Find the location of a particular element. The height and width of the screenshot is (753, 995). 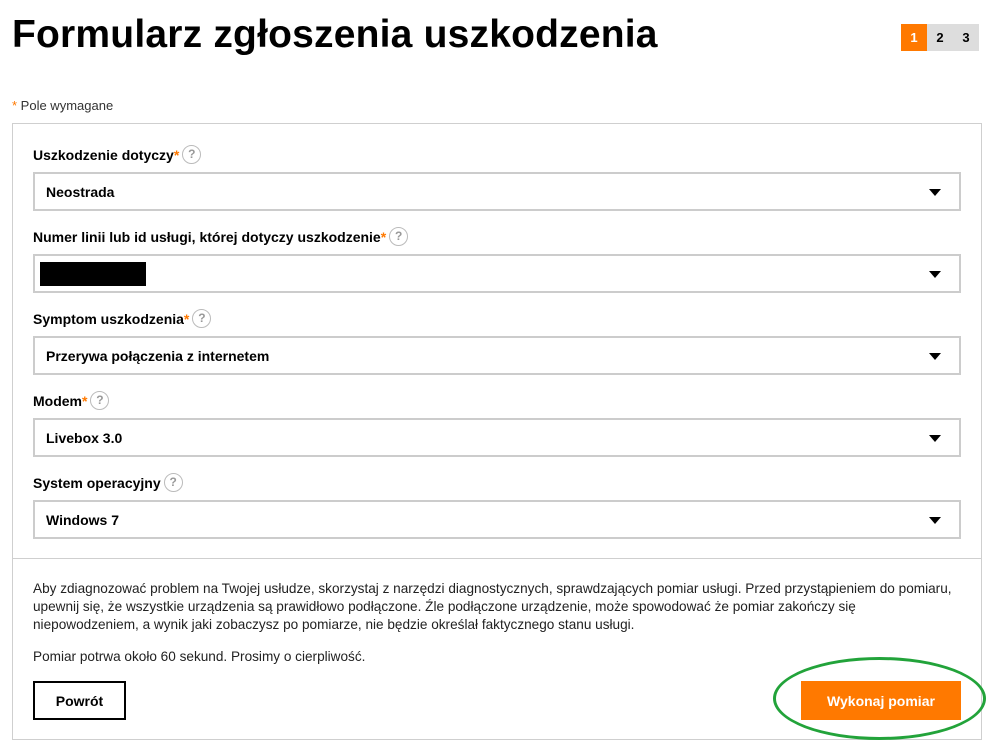

required-note: * Pole wymagane is located at coordinates (62, 105).